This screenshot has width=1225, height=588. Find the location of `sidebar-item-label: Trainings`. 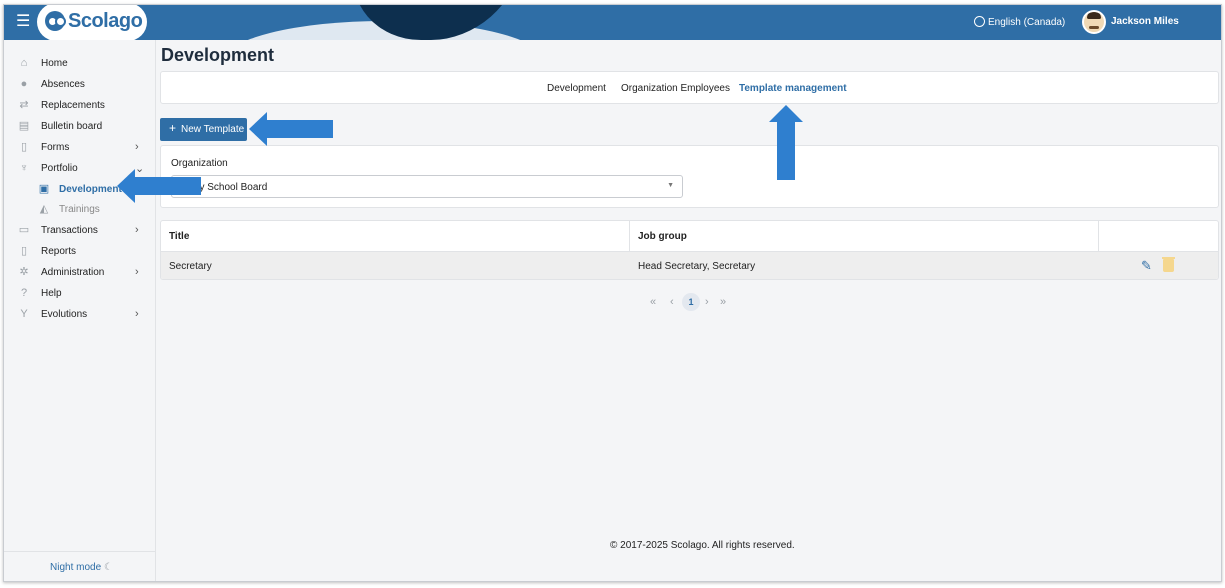

sidebar-item-label: Trainings is located at coordinates (79, 209).